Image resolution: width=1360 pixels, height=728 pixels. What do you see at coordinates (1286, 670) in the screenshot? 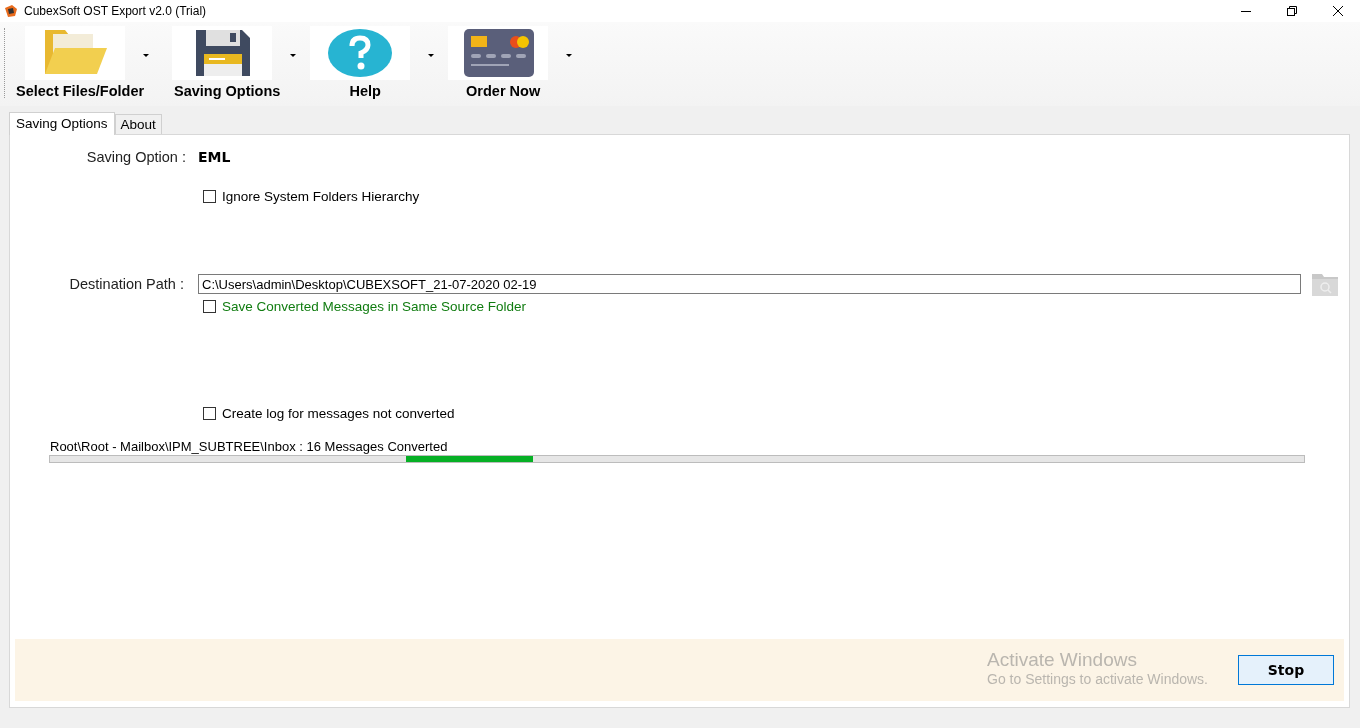
I see `stop-button: Stop` at bounding box center [1286, 670].